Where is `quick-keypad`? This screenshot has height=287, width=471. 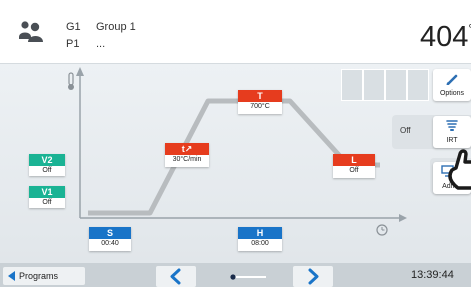
quick-keypad is located at coordinates (385, 85).